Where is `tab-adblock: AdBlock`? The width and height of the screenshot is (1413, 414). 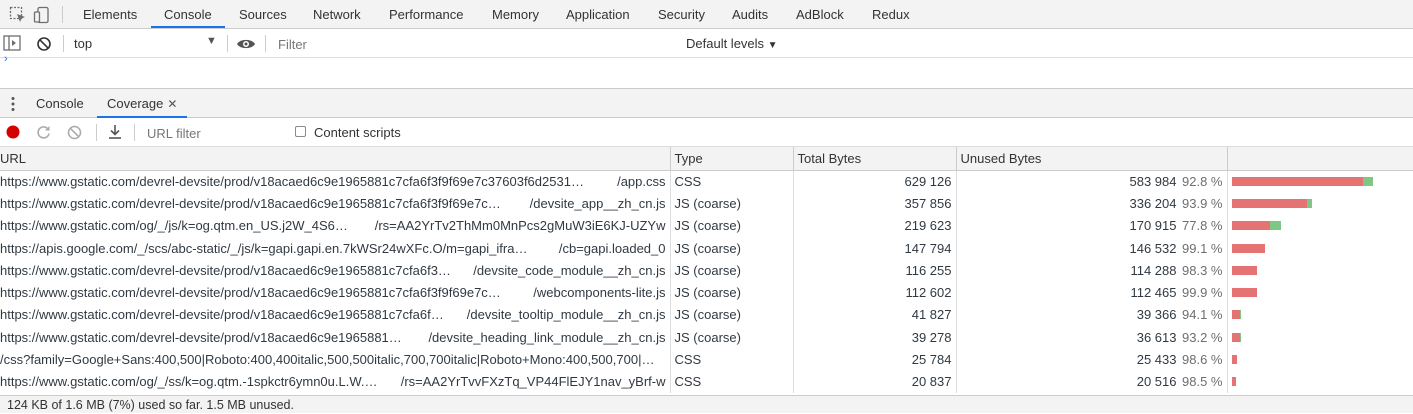 tab-adblock: AdBlock is located at coordinates (820, 14).